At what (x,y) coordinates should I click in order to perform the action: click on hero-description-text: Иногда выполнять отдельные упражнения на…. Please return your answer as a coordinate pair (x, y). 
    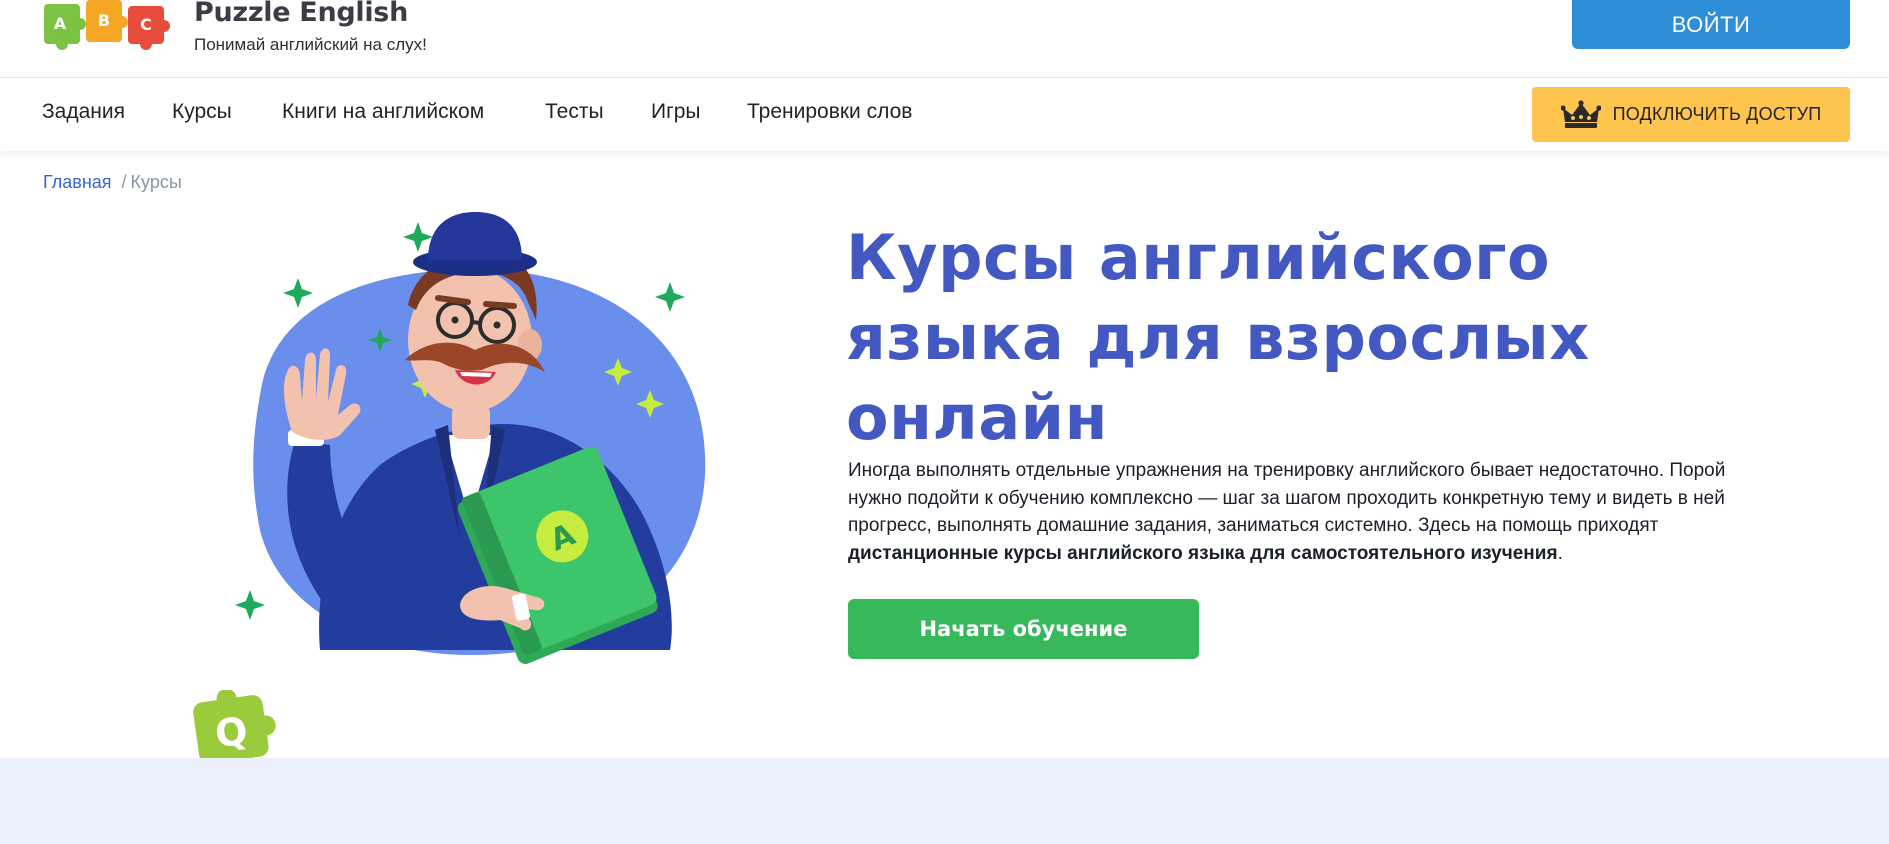
    Looking at the image, I should click on (1287, 498).